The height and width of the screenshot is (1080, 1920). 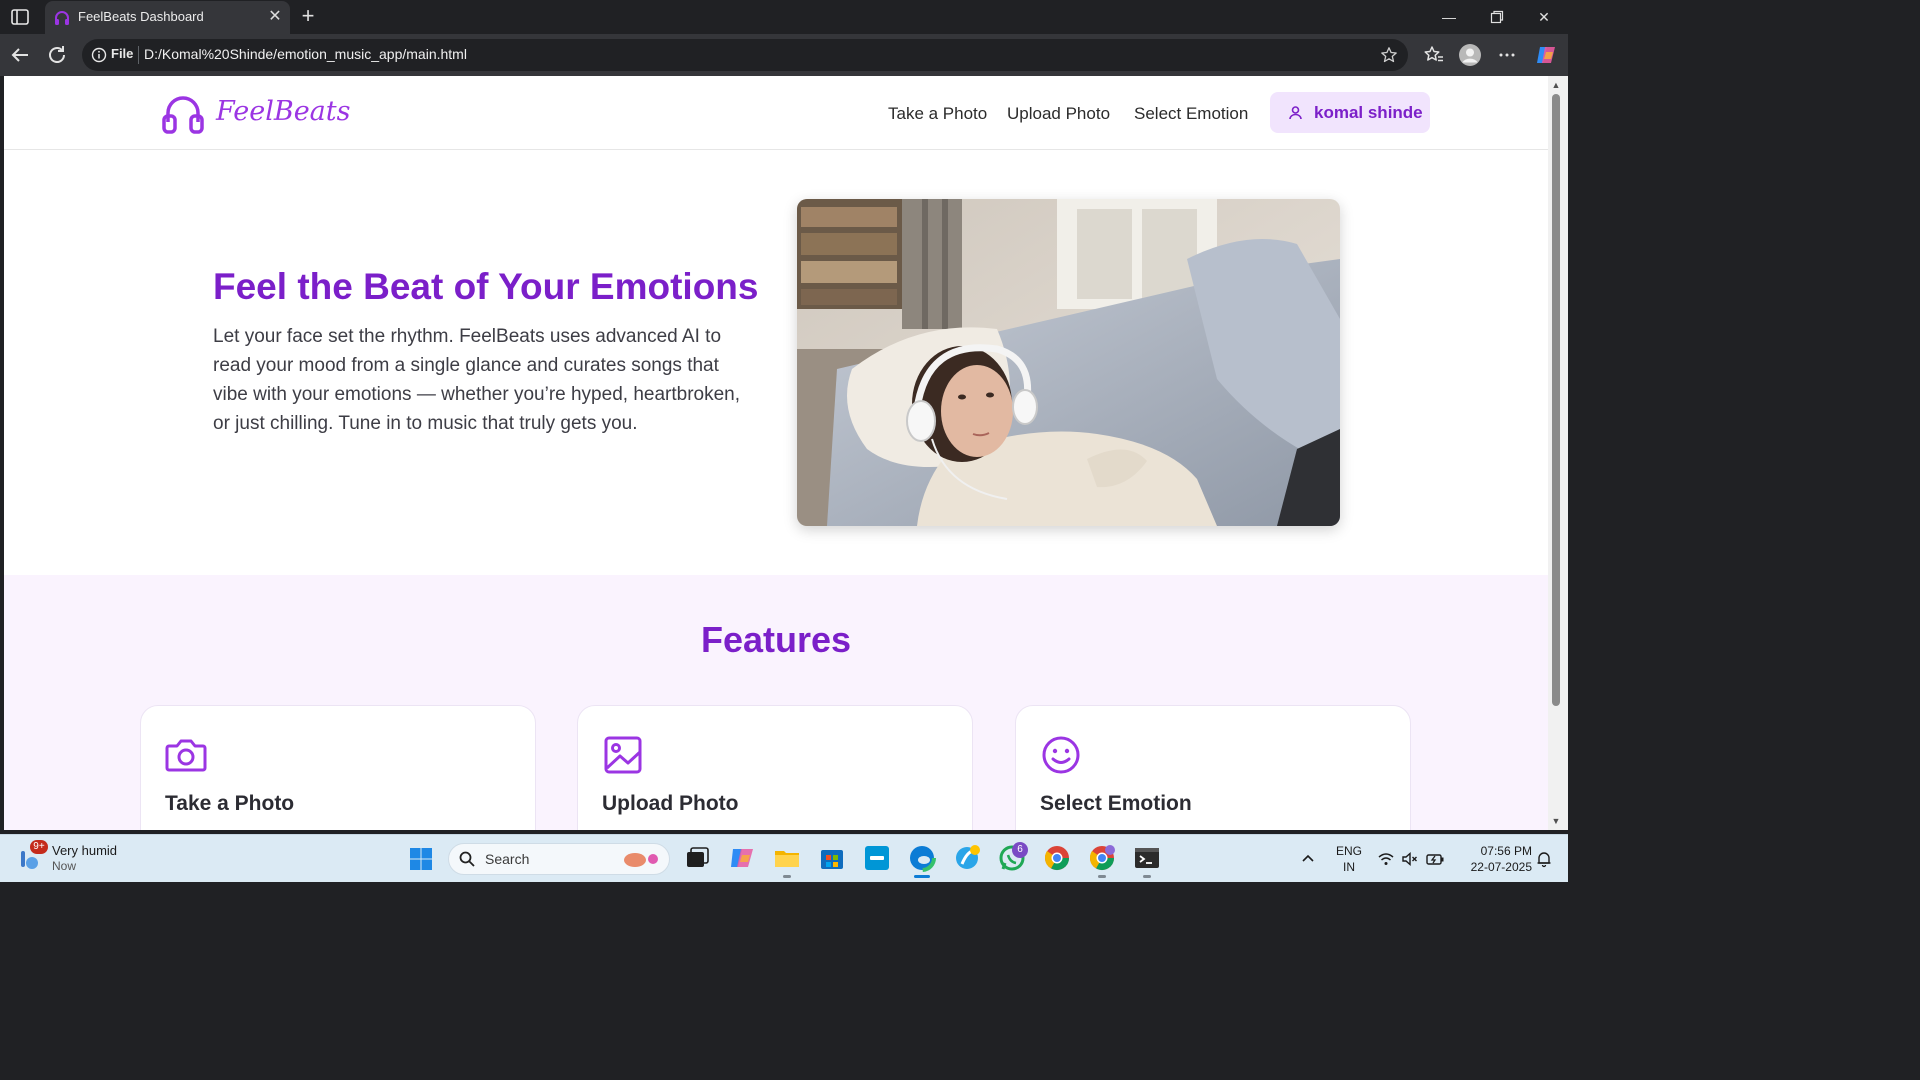 I want to click on tab-title: FeelBeats Dashboard, so click(x=141, y=16).